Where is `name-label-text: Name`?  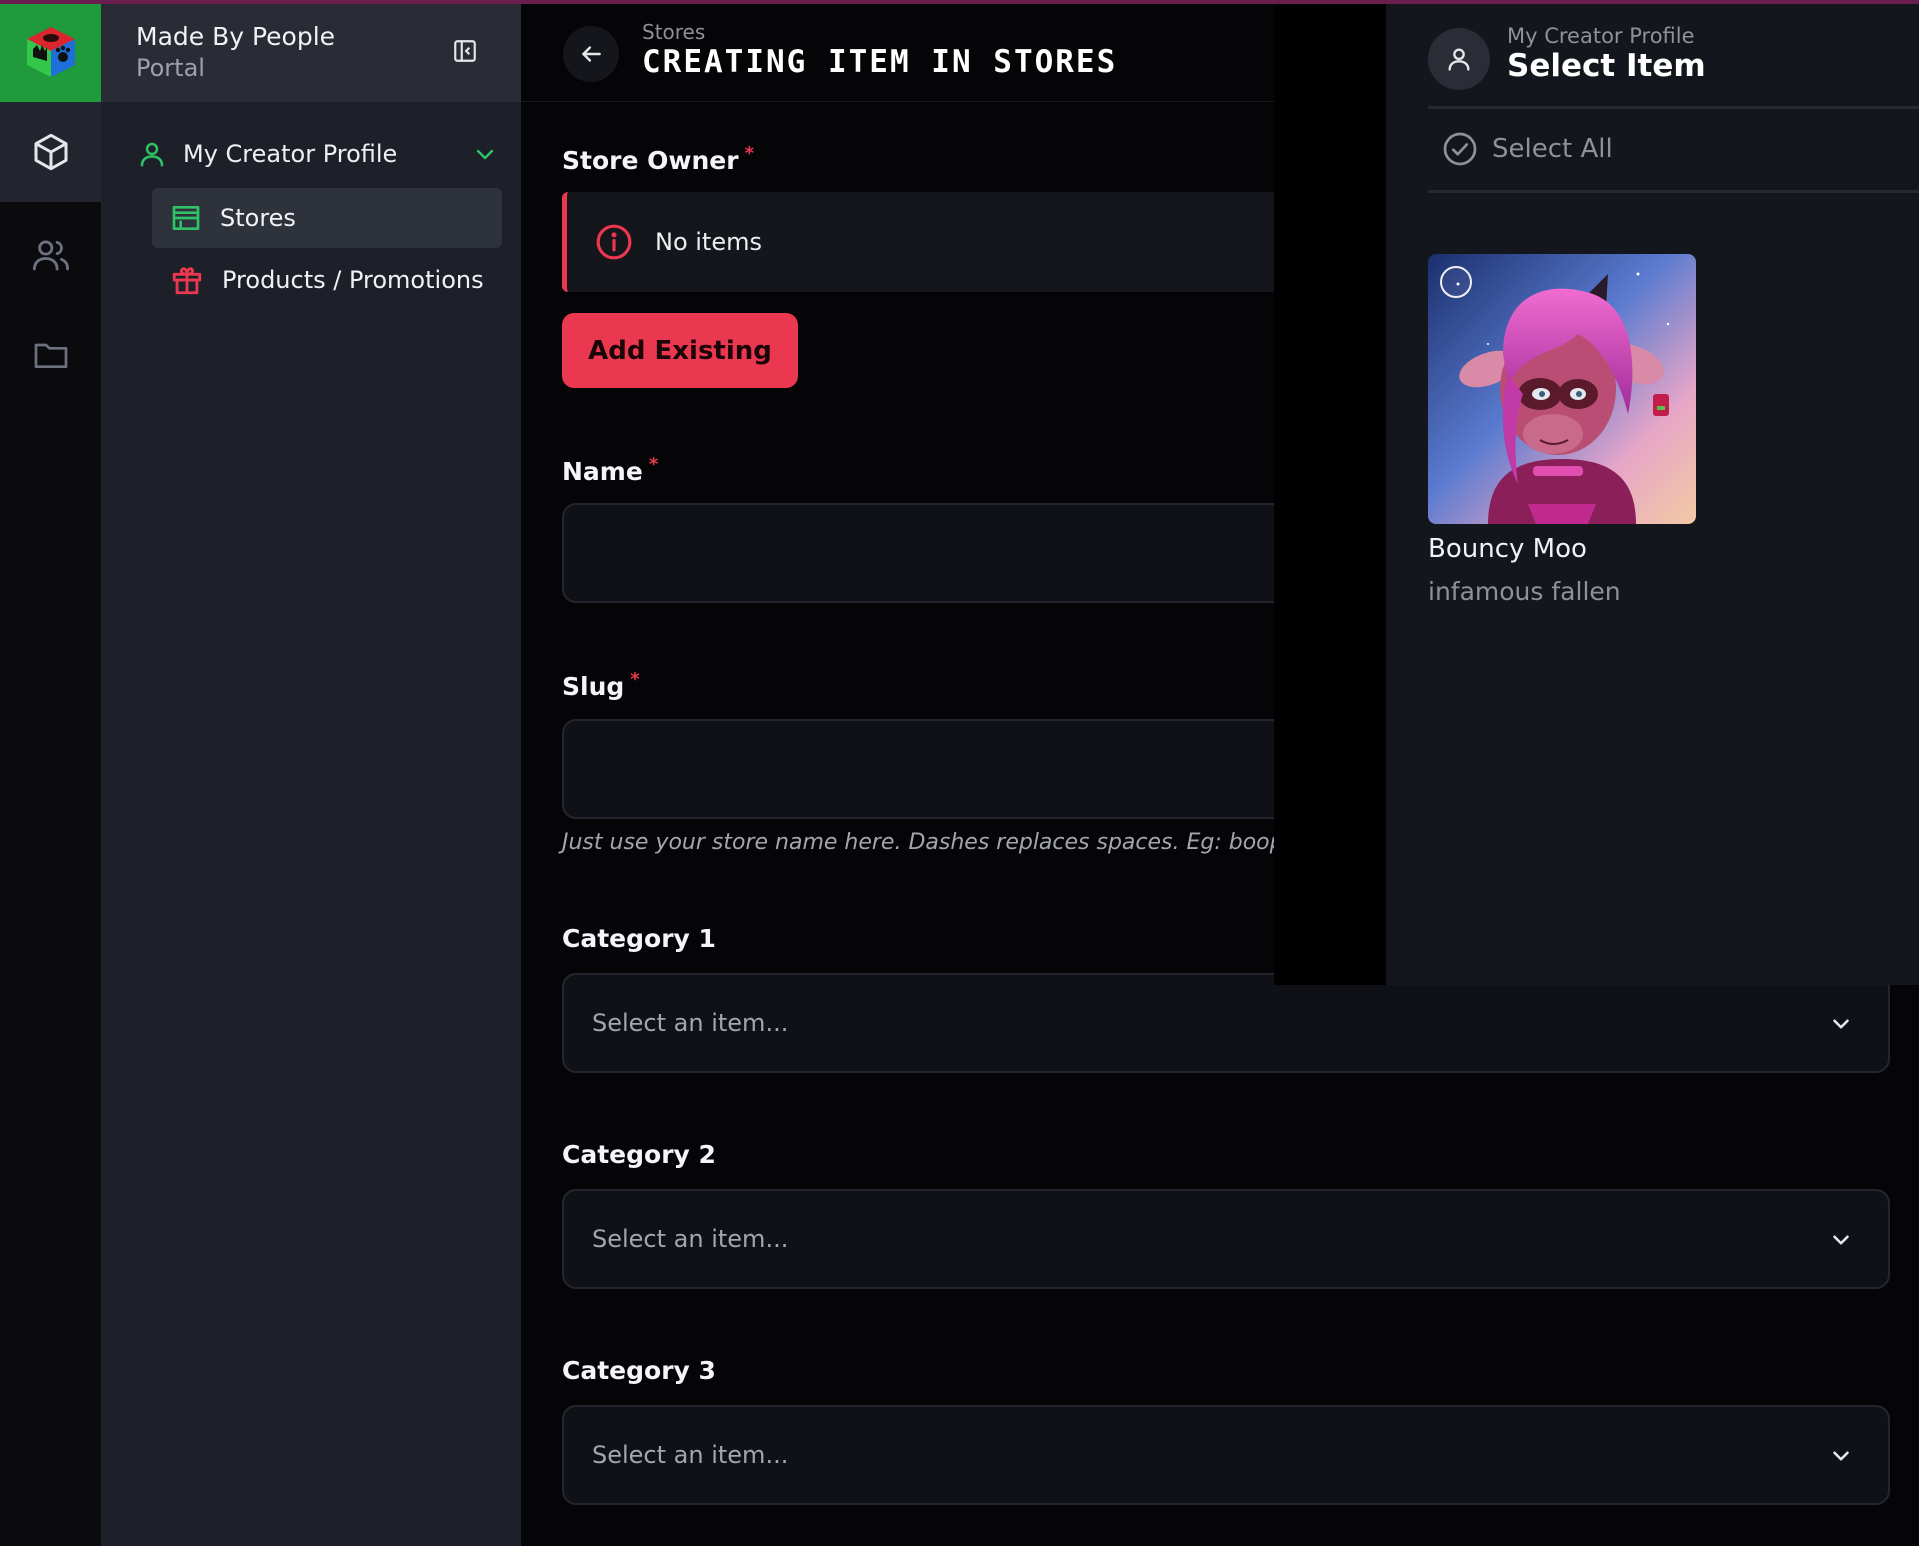 name-label-text: Name is located at coordinates (602, 471).